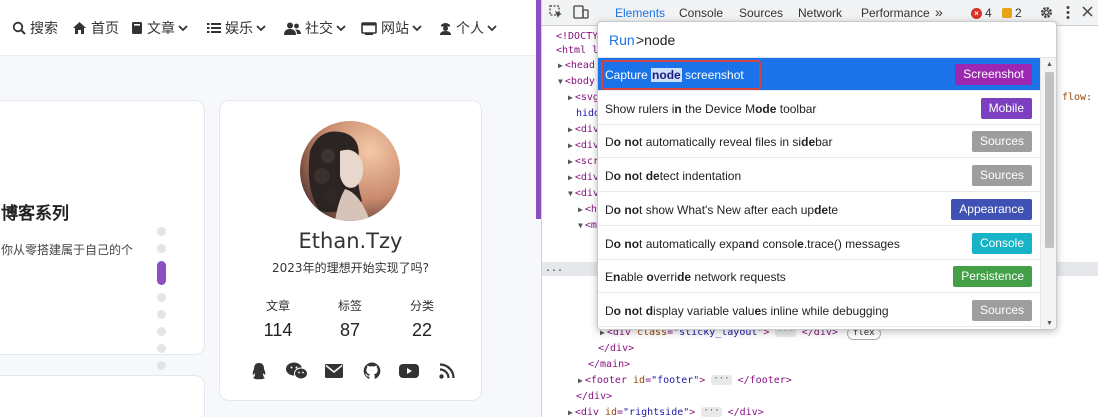 This screenshot has width=1098, height=417. Describe the element at coordinates (1001, 176) in the screenshot. I see `command-category-tag: Sources` at that location.